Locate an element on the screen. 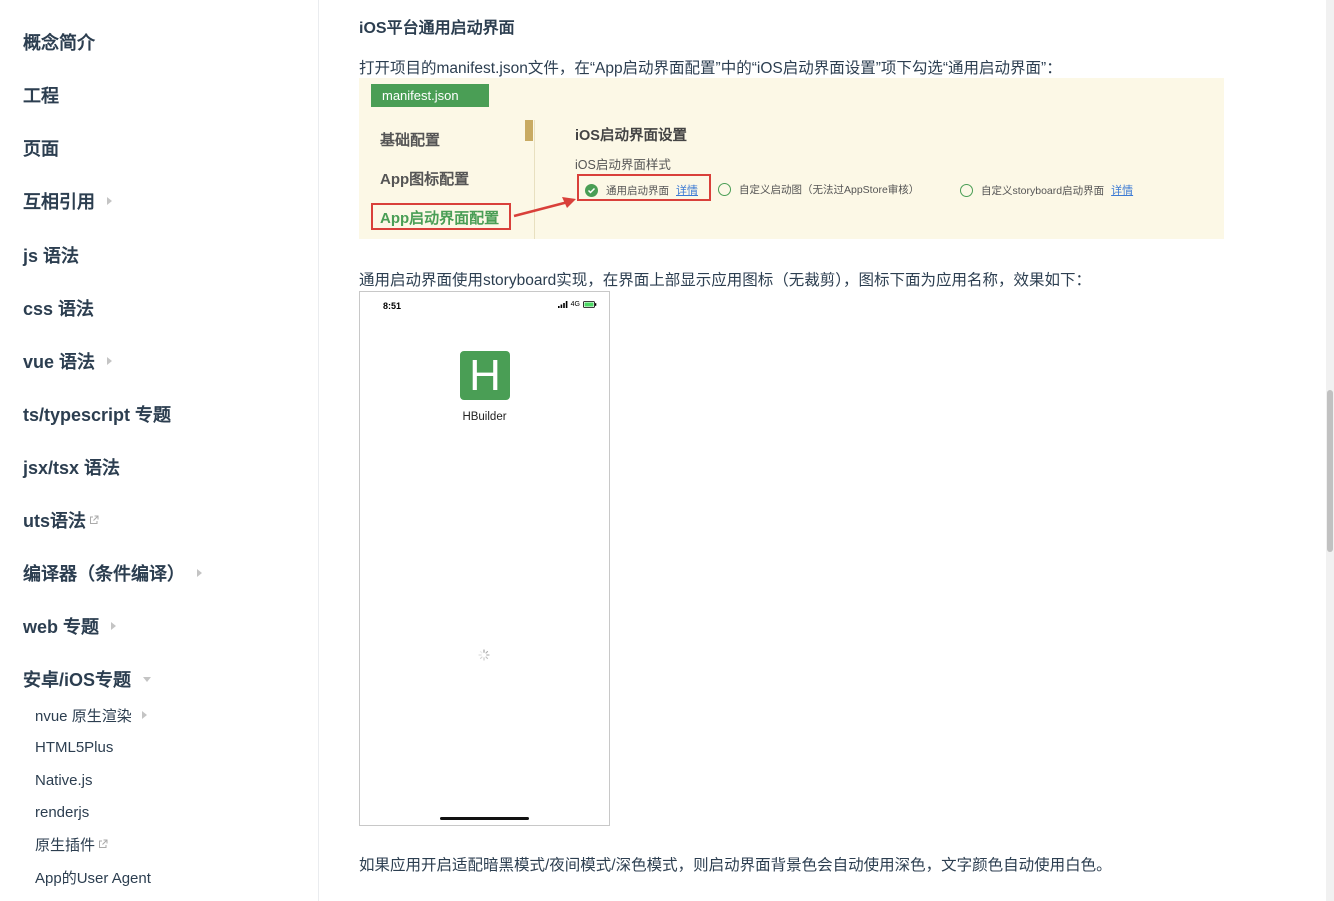  sidebar-subitem-native-plugin: 原生插件 is located at coordinates (71, 844).